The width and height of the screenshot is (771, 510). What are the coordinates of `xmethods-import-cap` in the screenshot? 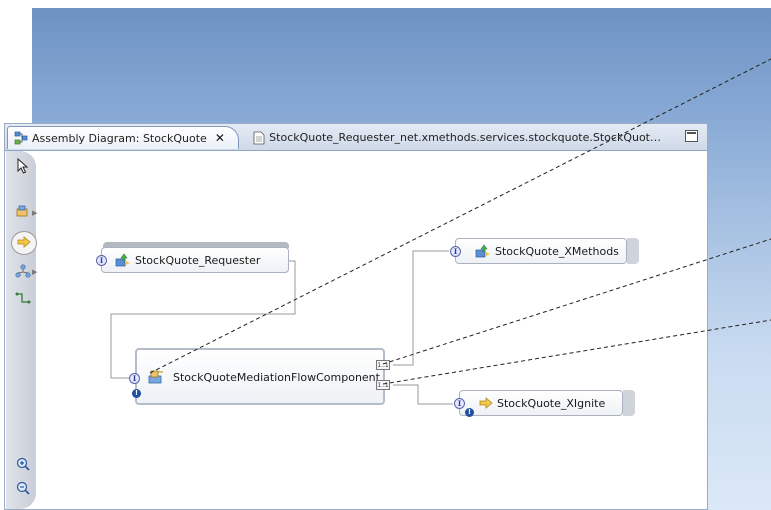 It's located at (633, 251).